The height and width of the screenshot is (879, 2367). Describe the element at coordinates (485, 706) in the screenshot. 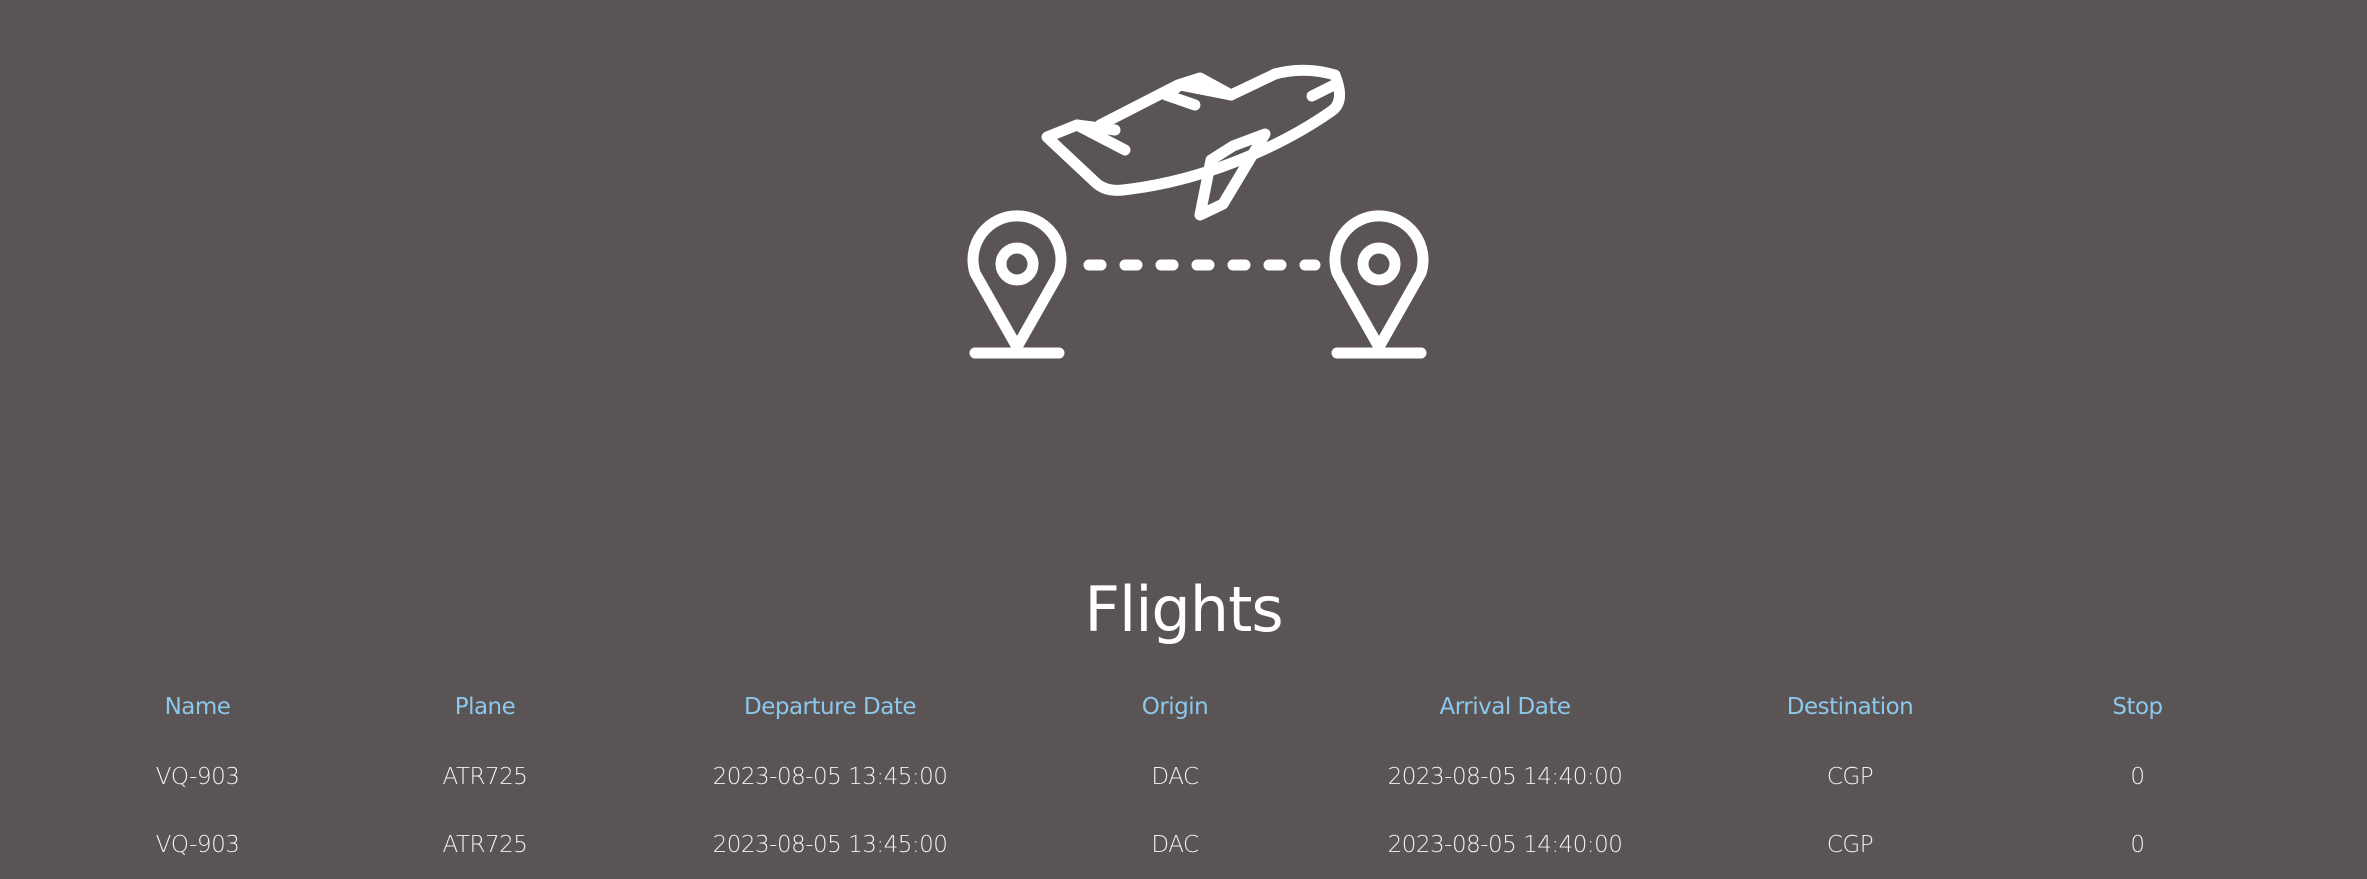

I see `column-header-plane: Plane` at that location.